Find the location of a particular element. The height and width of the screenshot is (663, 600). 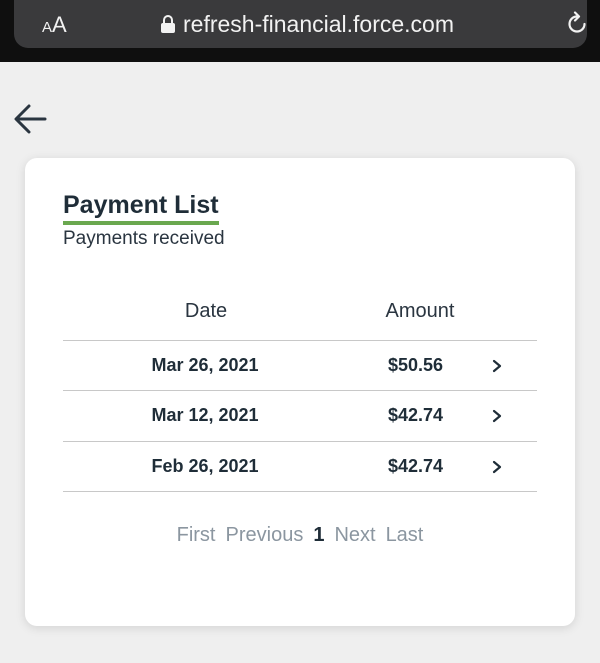

column-header-amount: Amount is located at coordinates (420, 311).